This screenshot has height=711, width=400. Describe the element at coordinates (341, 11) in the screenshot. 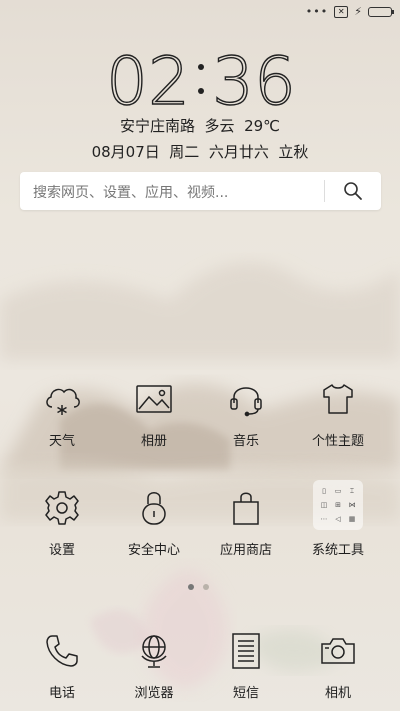

I see `sim-status-icon: ✕` at that location.